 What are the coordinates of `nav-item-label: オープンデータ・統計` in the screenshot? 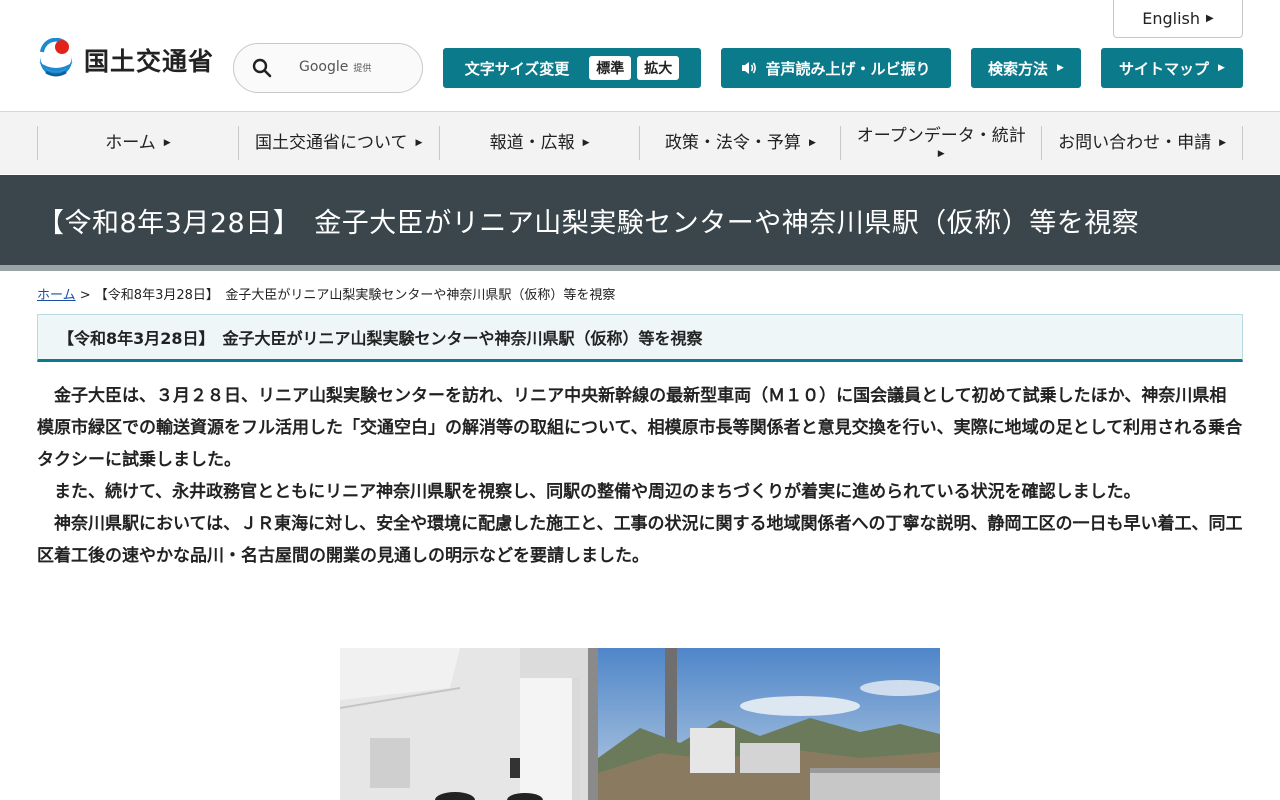 It's located at (941, 136).